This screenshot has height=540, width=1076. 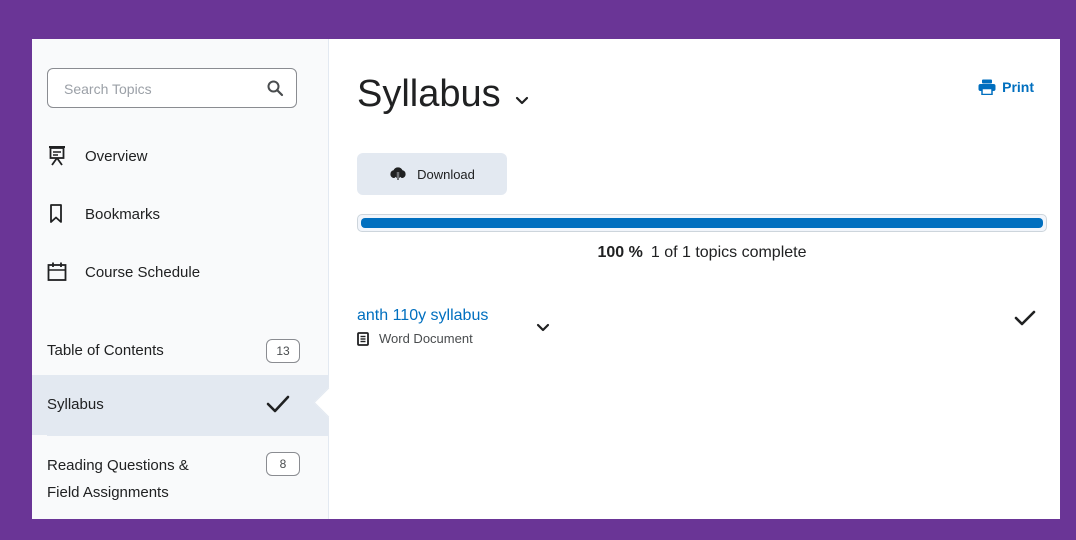 What do you see at coordinates (108, 492) in the screenshot?
I see `sidebar-item-label-line2: Field Assignments` at bounding box center [108, 492].